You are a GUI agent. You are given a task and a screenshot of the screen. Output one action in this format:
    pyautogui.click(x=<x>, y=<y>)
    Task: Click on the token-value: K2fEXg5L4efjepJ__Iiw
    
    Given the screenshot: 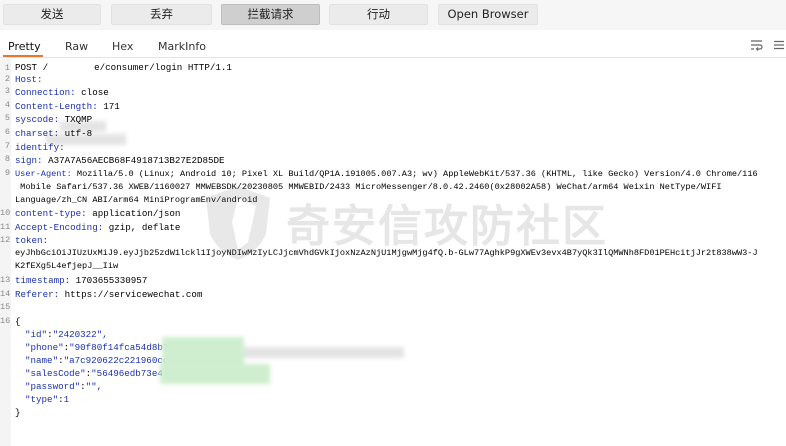 What is the action you would take?
    pyautogui.click(x=66, y=266)
    